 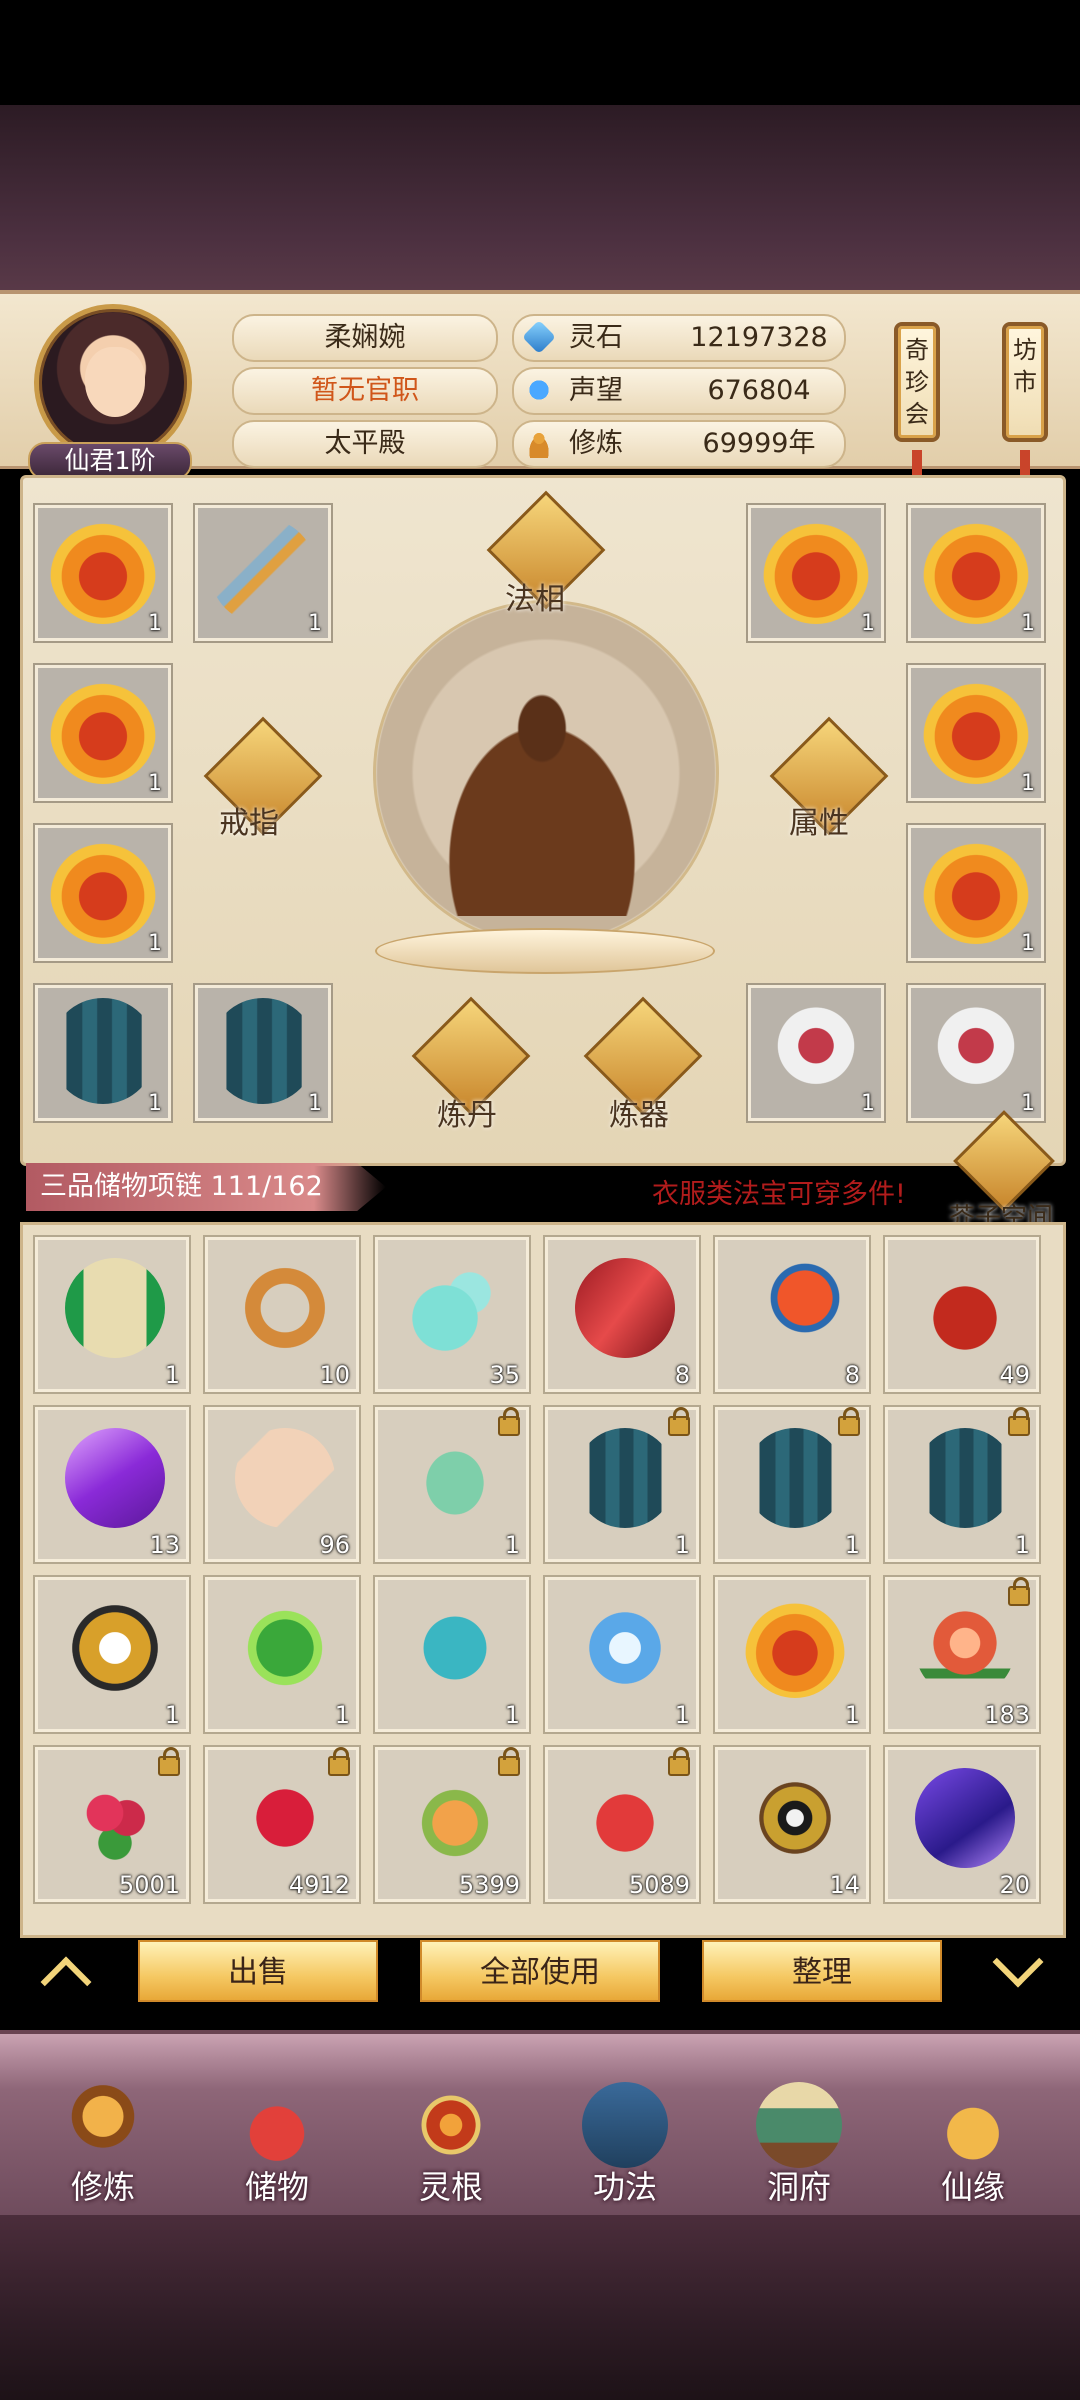 What do you see at coordinates (1019, 1421) in the screenshot?
I see `lock-icon` at bounding box center [1019, 1421].